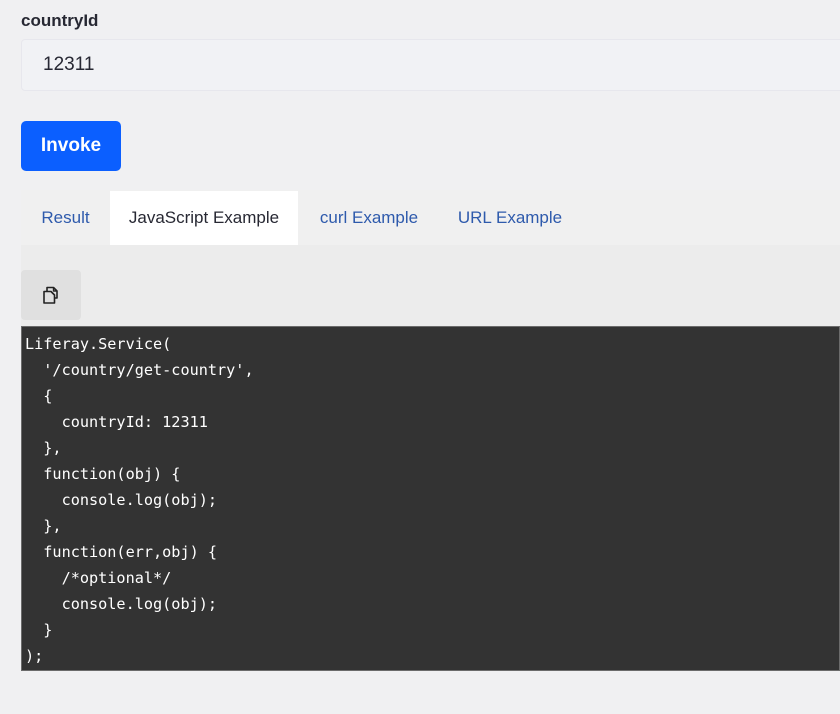  What do you see at coordinates (60, 20) in the screenshot?
I see `country-id-label: countryId` at bounding box center [60, 20].